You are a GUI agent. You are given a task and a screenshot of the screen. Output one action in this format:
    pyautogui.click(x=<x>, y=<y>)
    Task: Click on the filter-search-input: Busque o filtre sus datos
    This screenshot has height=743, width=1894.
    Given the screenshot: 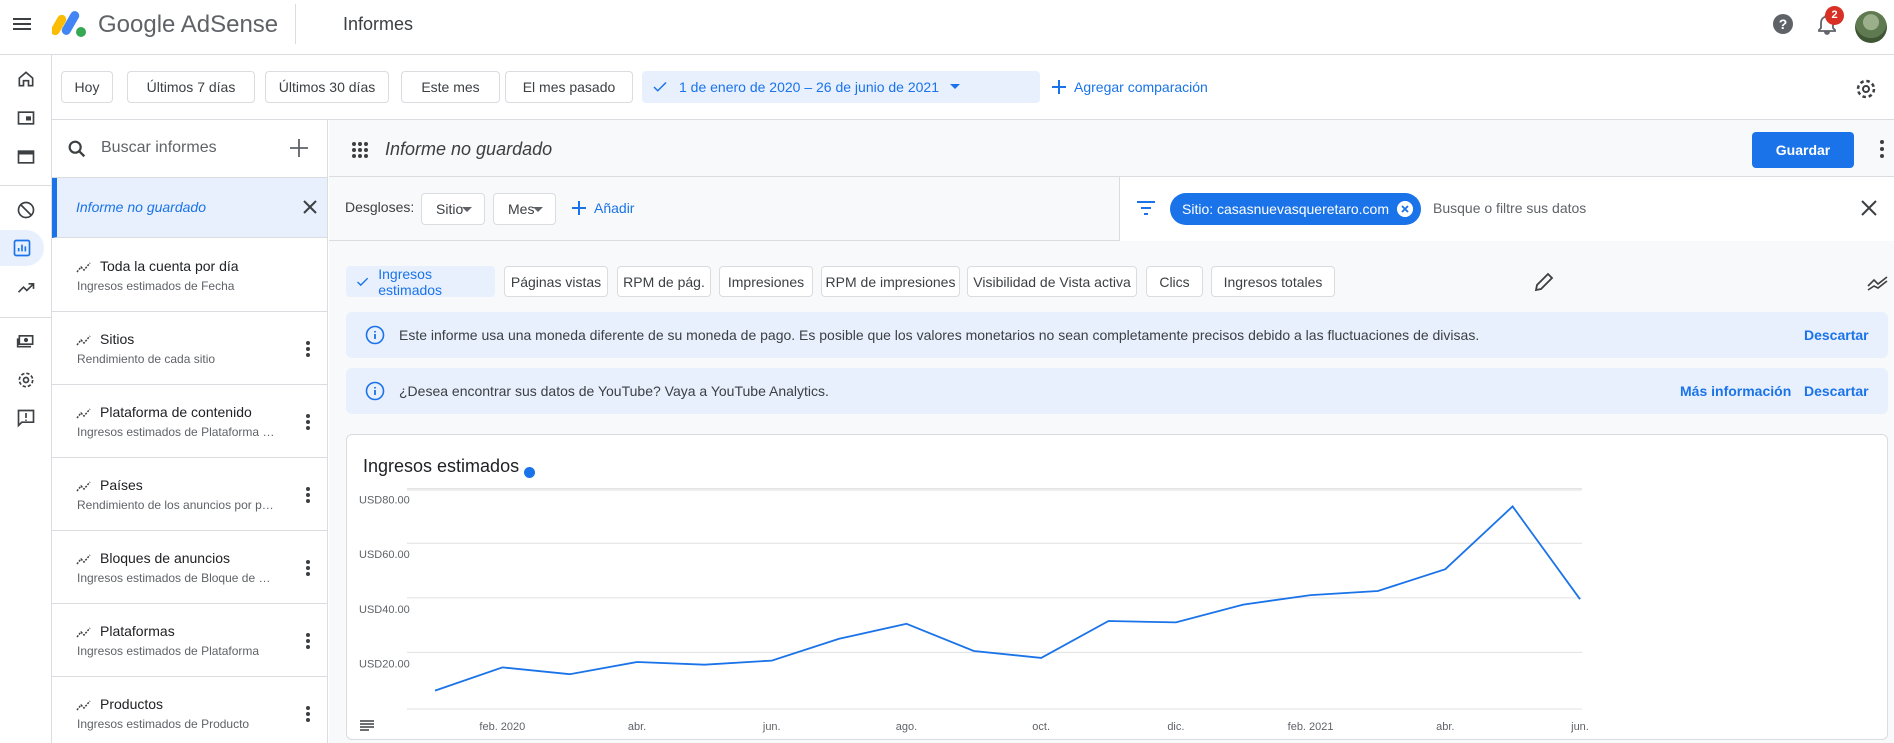 What is the action you would take?
    pyautogui.click(x=1509, y=208)
    